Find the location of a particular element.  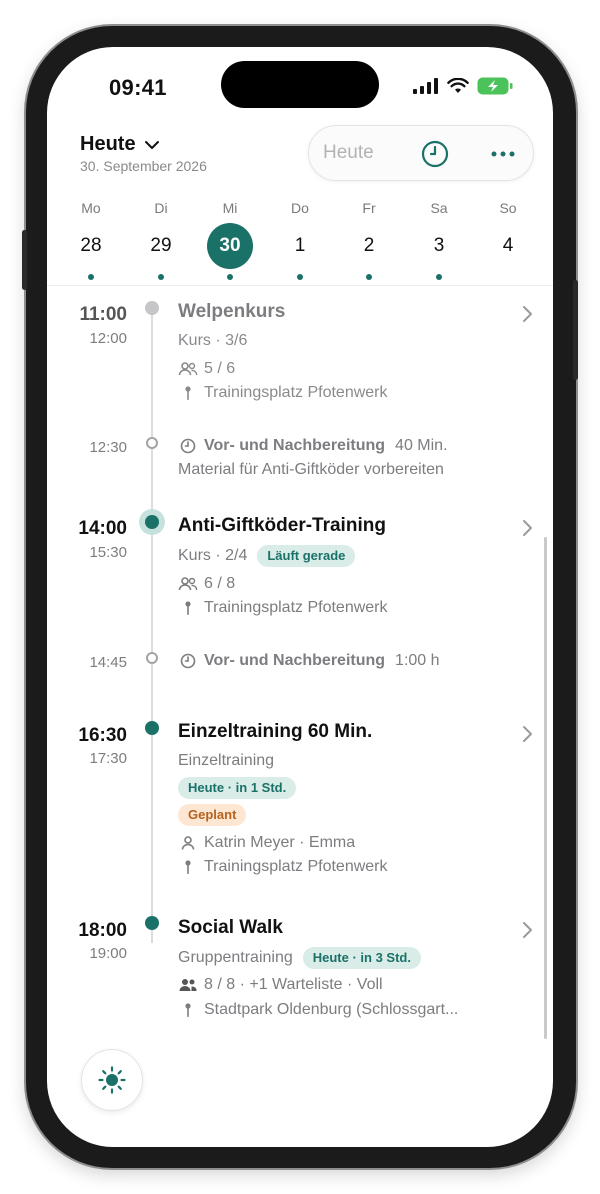

day-number: 29 is located at coordinates (161, 245).